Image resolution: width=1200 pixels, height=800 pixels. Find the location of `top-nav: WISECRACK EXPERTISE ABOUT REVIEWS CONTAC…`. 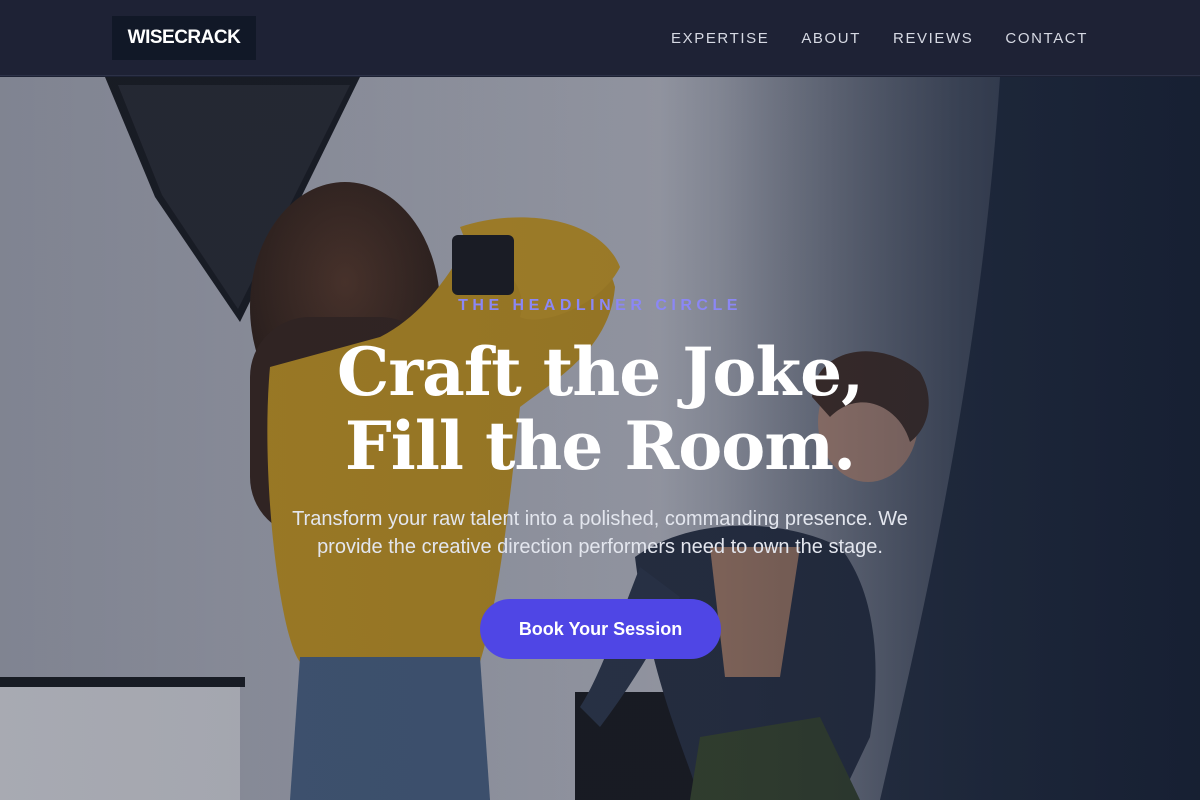

top-nav: WISECRACK EXPERTISE ABOUT REVIEWS CONTAC… is located at coordinates (600, 38).